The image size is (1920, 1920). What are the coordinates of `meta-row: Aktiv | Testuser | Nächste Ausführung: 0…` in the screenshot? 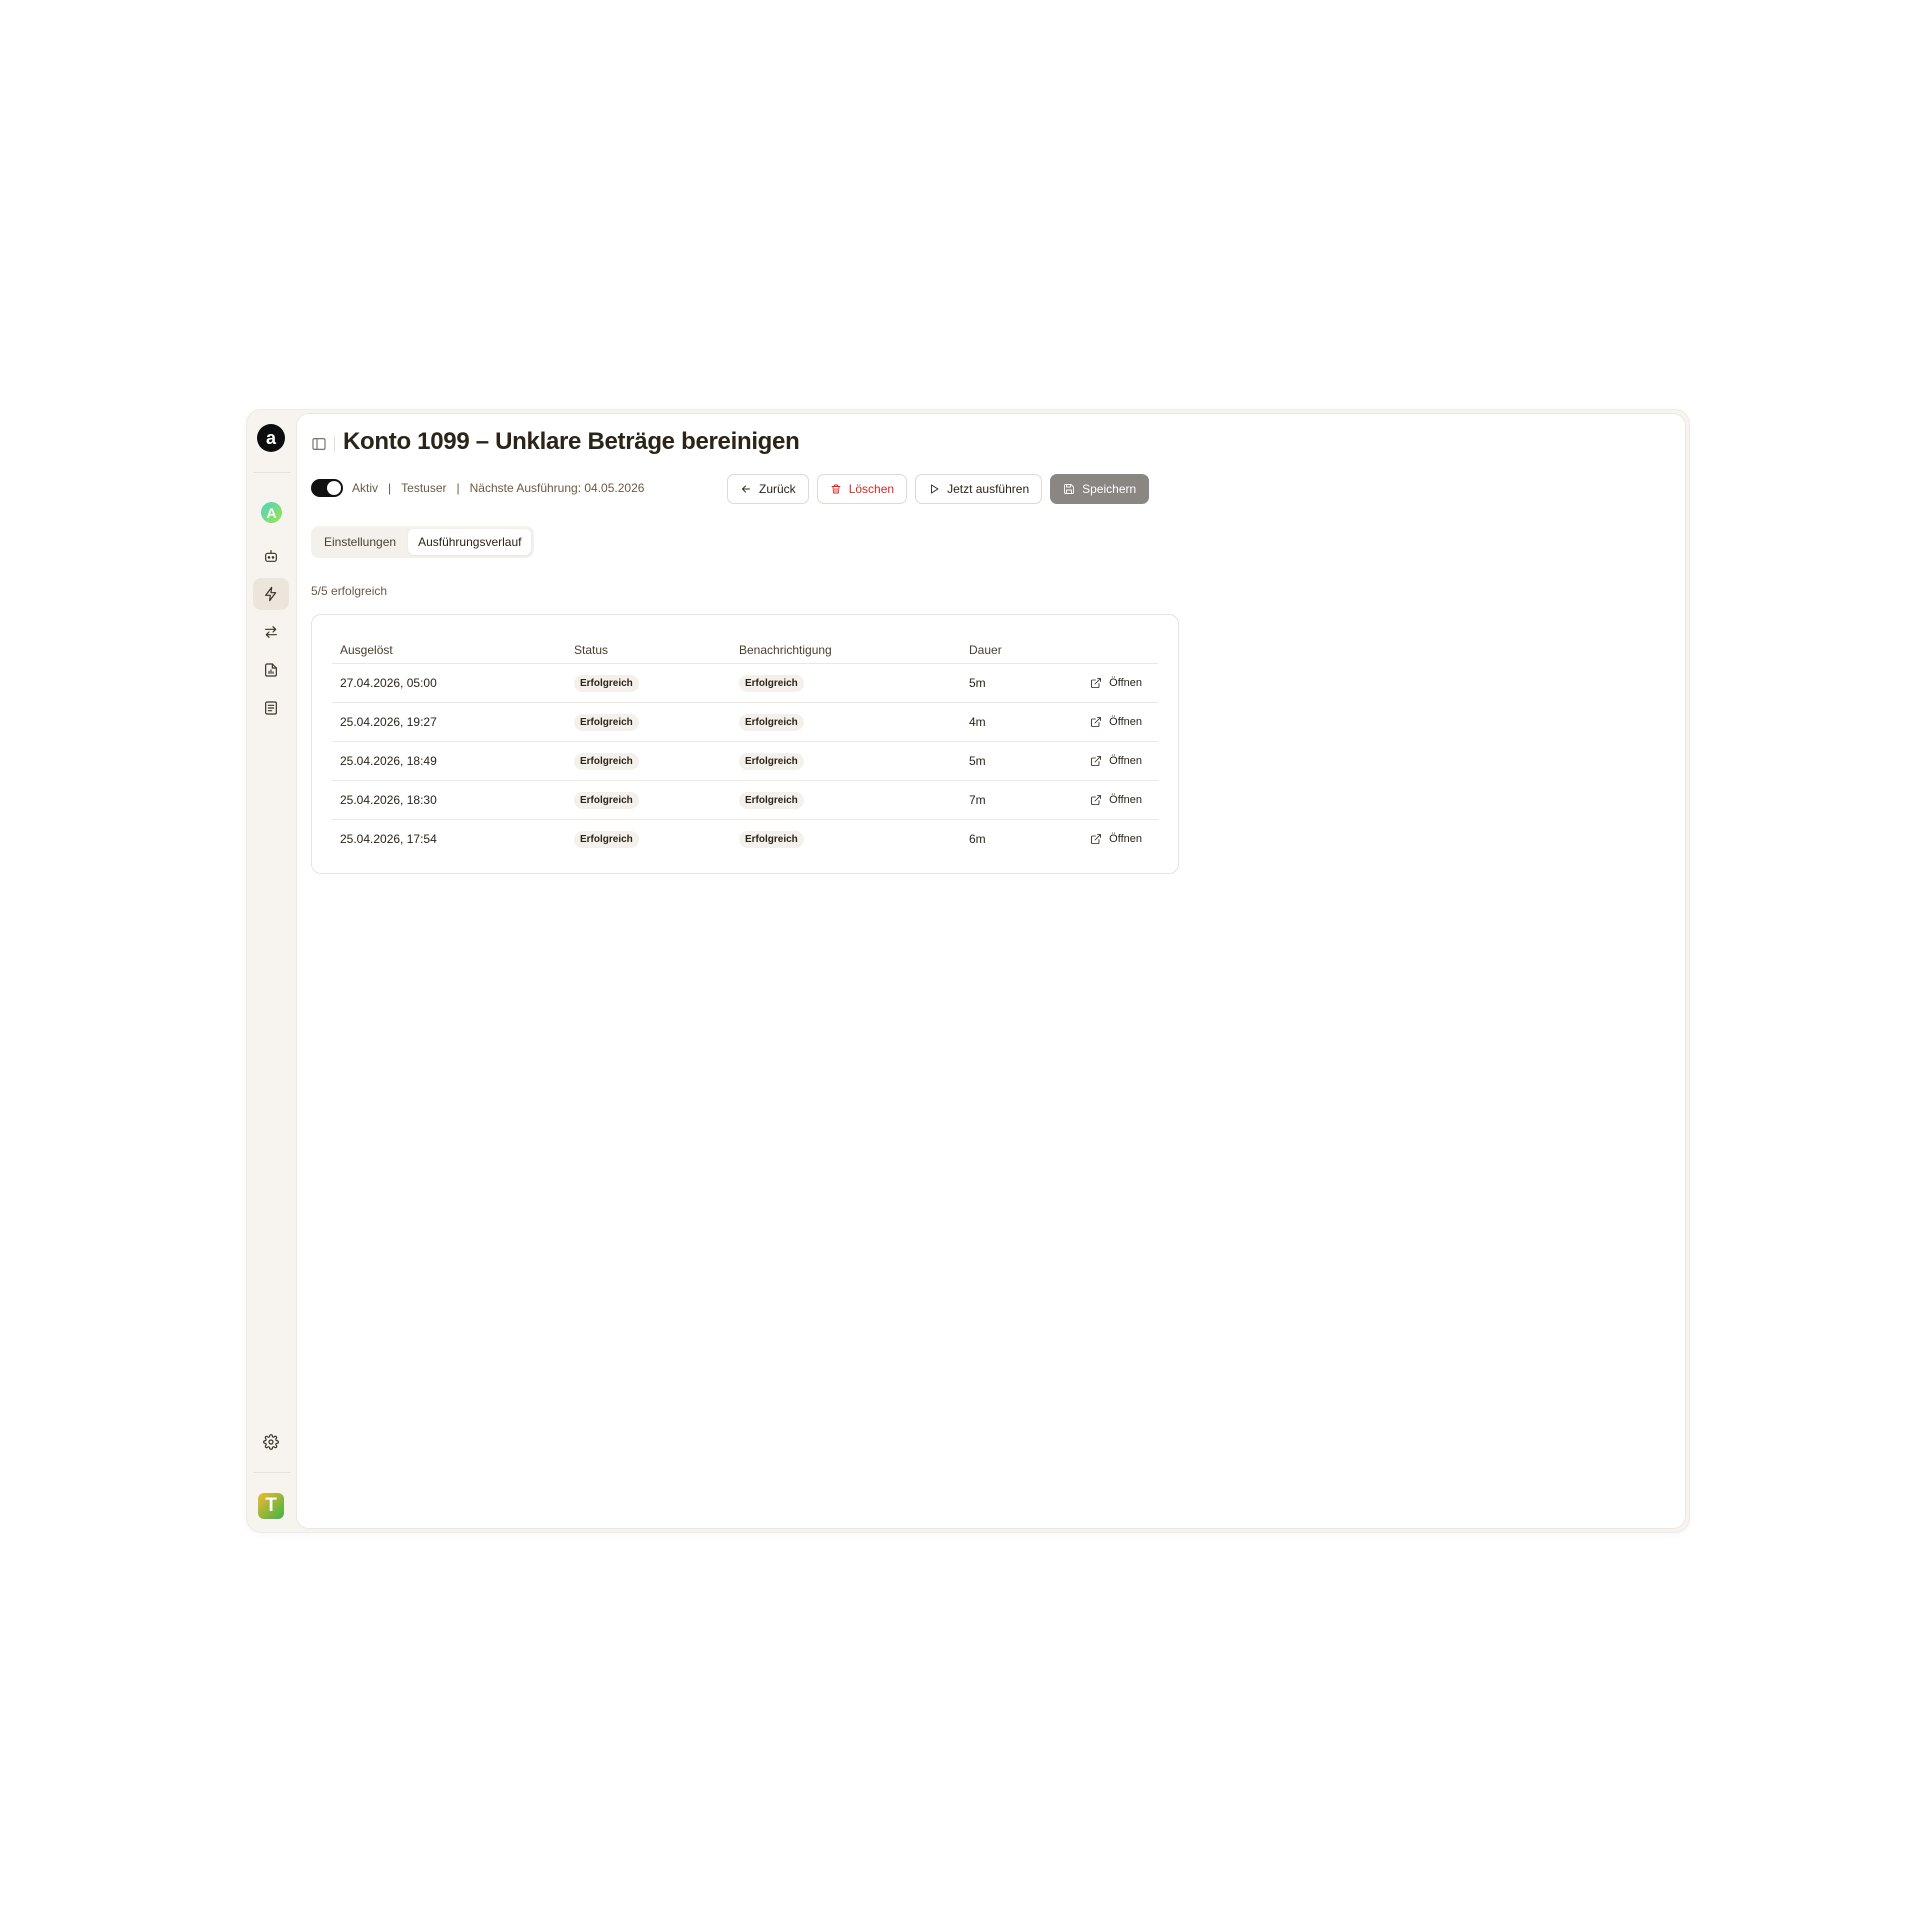 It's located at (477, 488).